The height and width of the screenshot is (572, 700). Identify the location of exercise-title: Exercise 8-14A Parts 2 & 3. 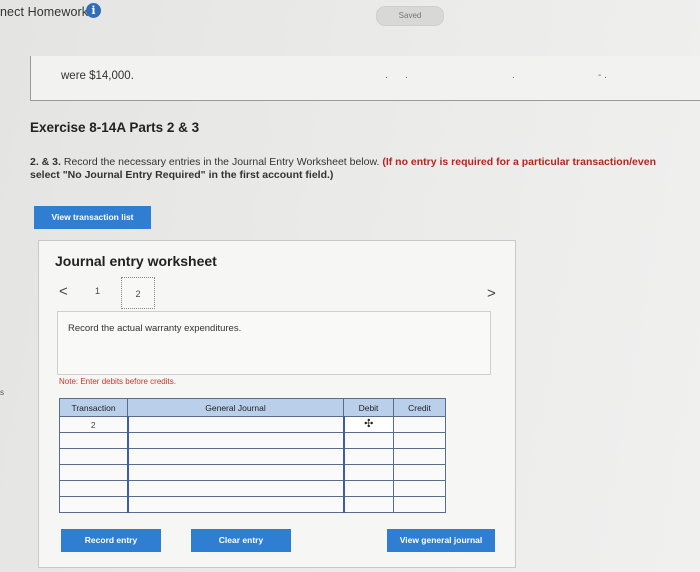
(115, 127).